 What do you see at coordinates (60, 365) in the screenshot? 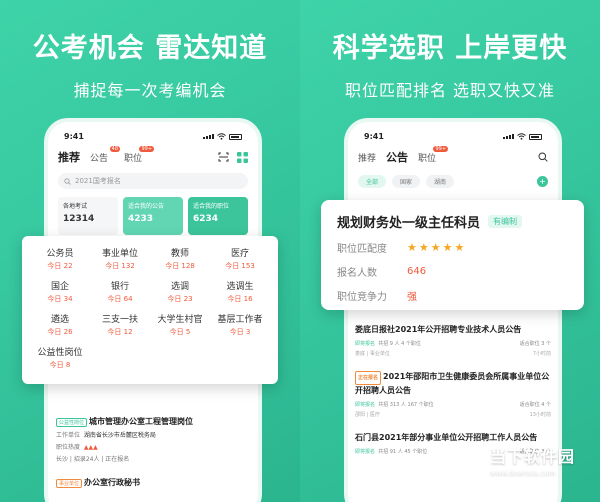
I see `category-count: 今日 8` at bounding box center [60, 365].